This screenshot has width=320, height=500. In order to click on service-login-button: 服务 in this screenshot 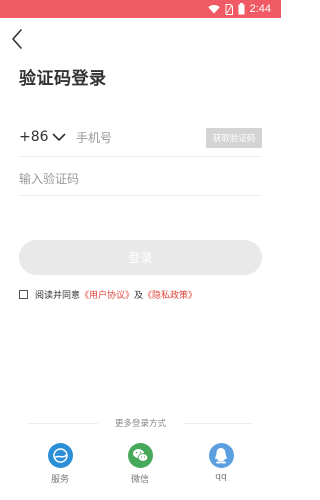, I will do `click(60, 464)`.